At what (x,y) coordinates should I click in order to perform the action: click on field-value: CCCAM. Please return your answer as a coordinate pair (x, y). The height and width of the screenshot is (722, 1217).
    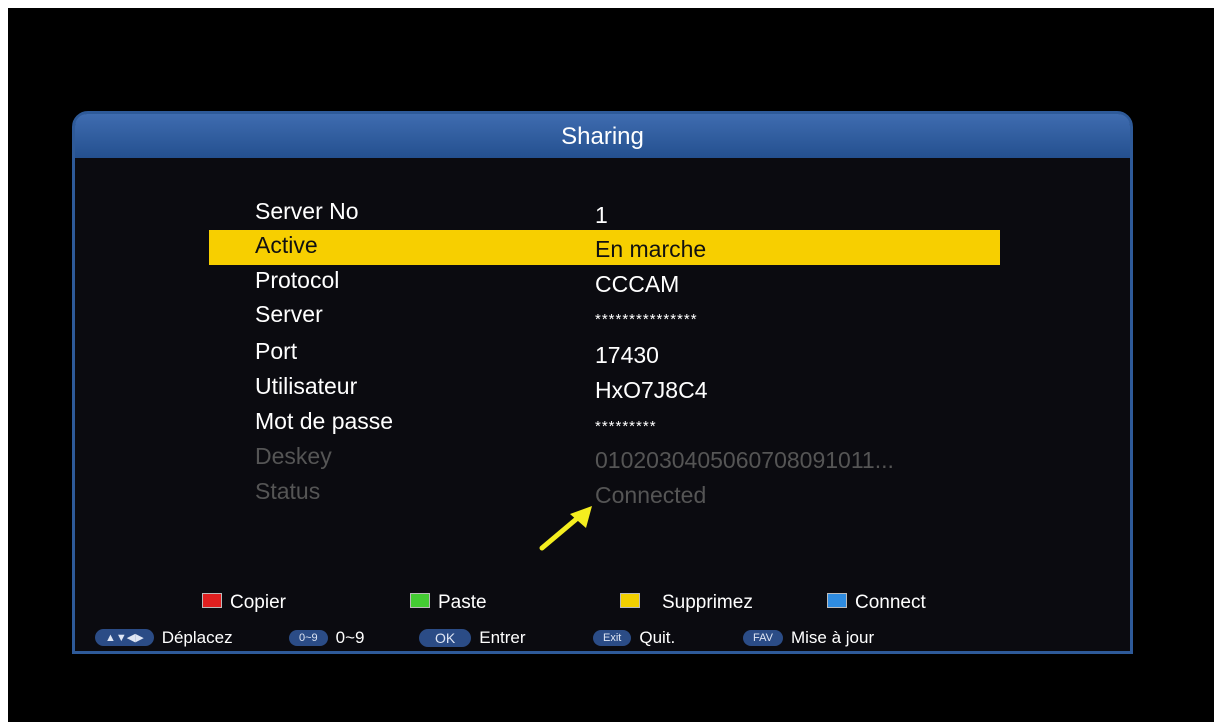
    Looking at the image, I should click on (637, 284).